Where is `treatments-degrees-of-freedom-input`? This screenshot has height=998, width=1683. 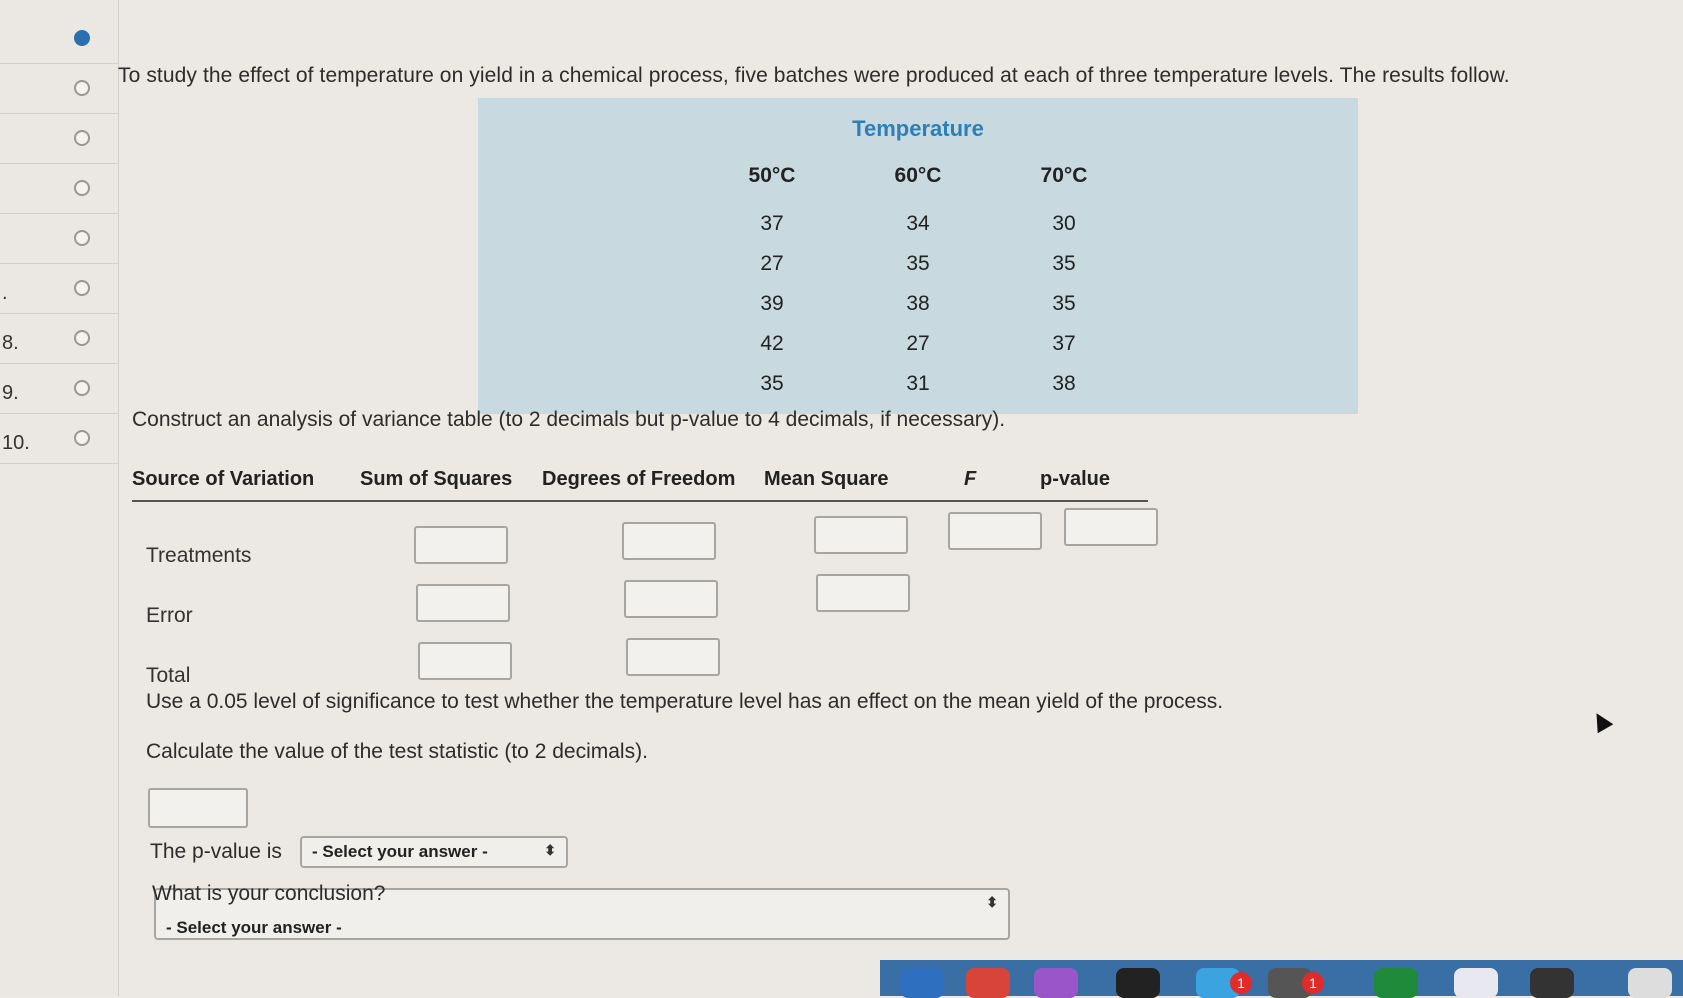
treatments-degrees-of-freedom-input is located at coordinates (669, 541).